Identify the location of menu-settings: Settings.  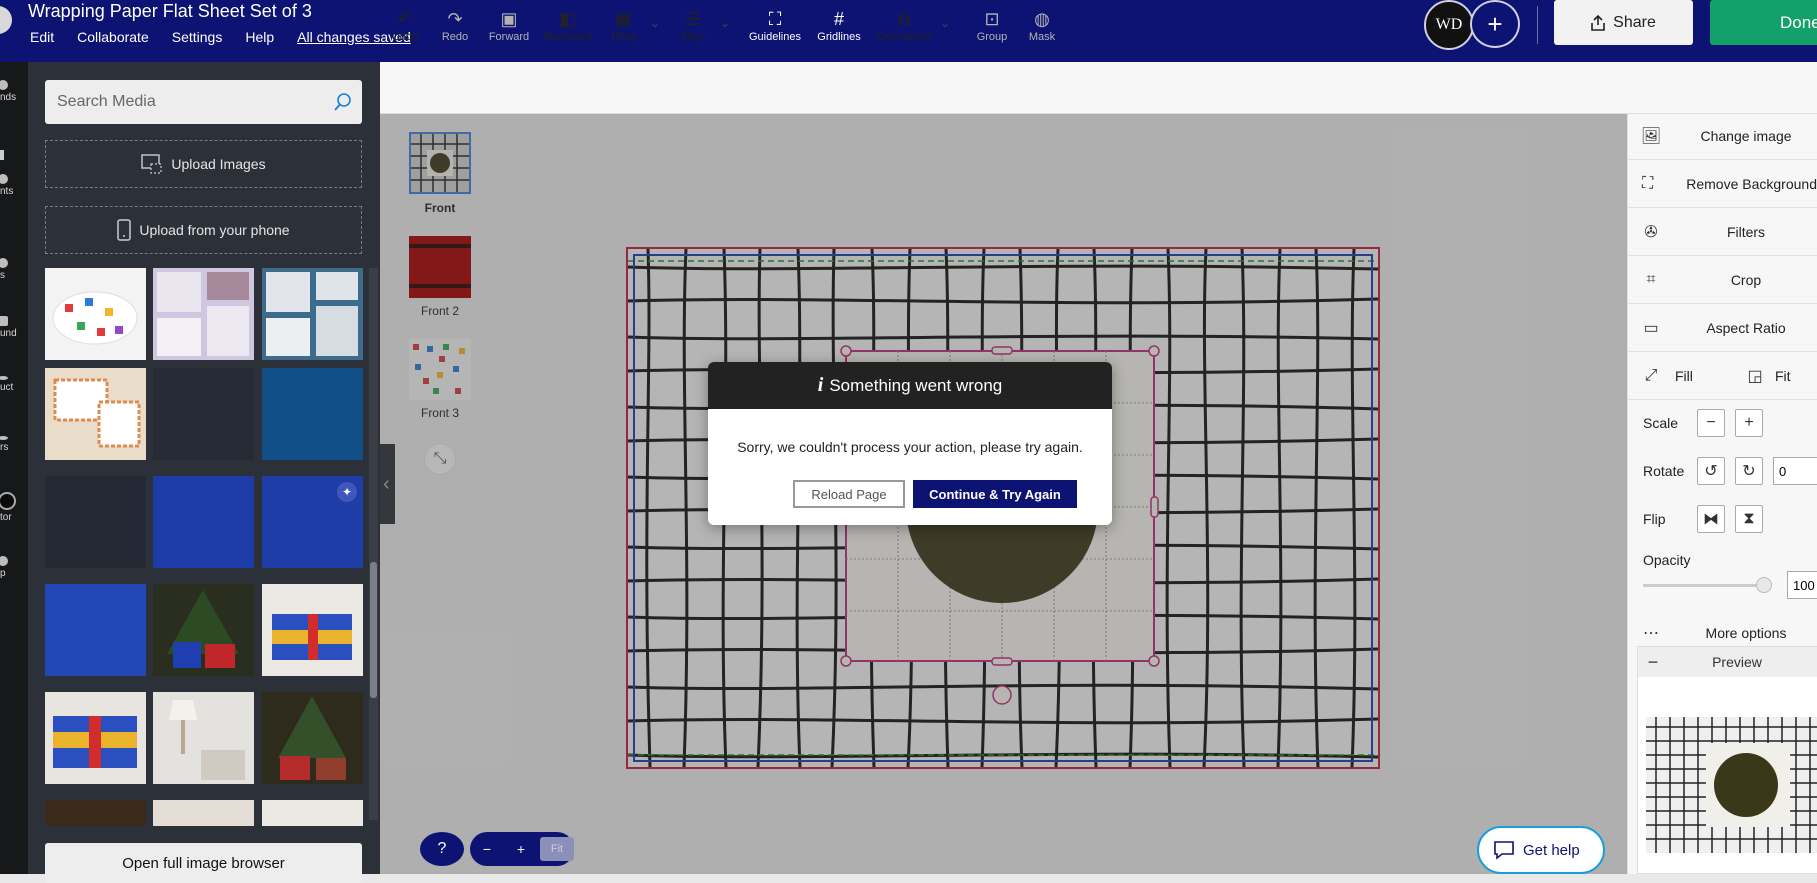
(197, 37).